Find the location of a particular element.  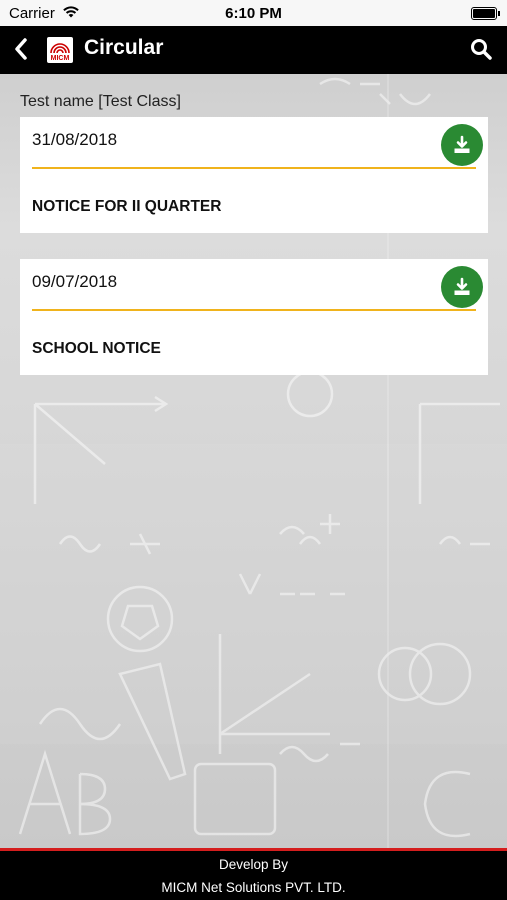

circular-date: 09/07/2018 is located at coordinates (75, 281).